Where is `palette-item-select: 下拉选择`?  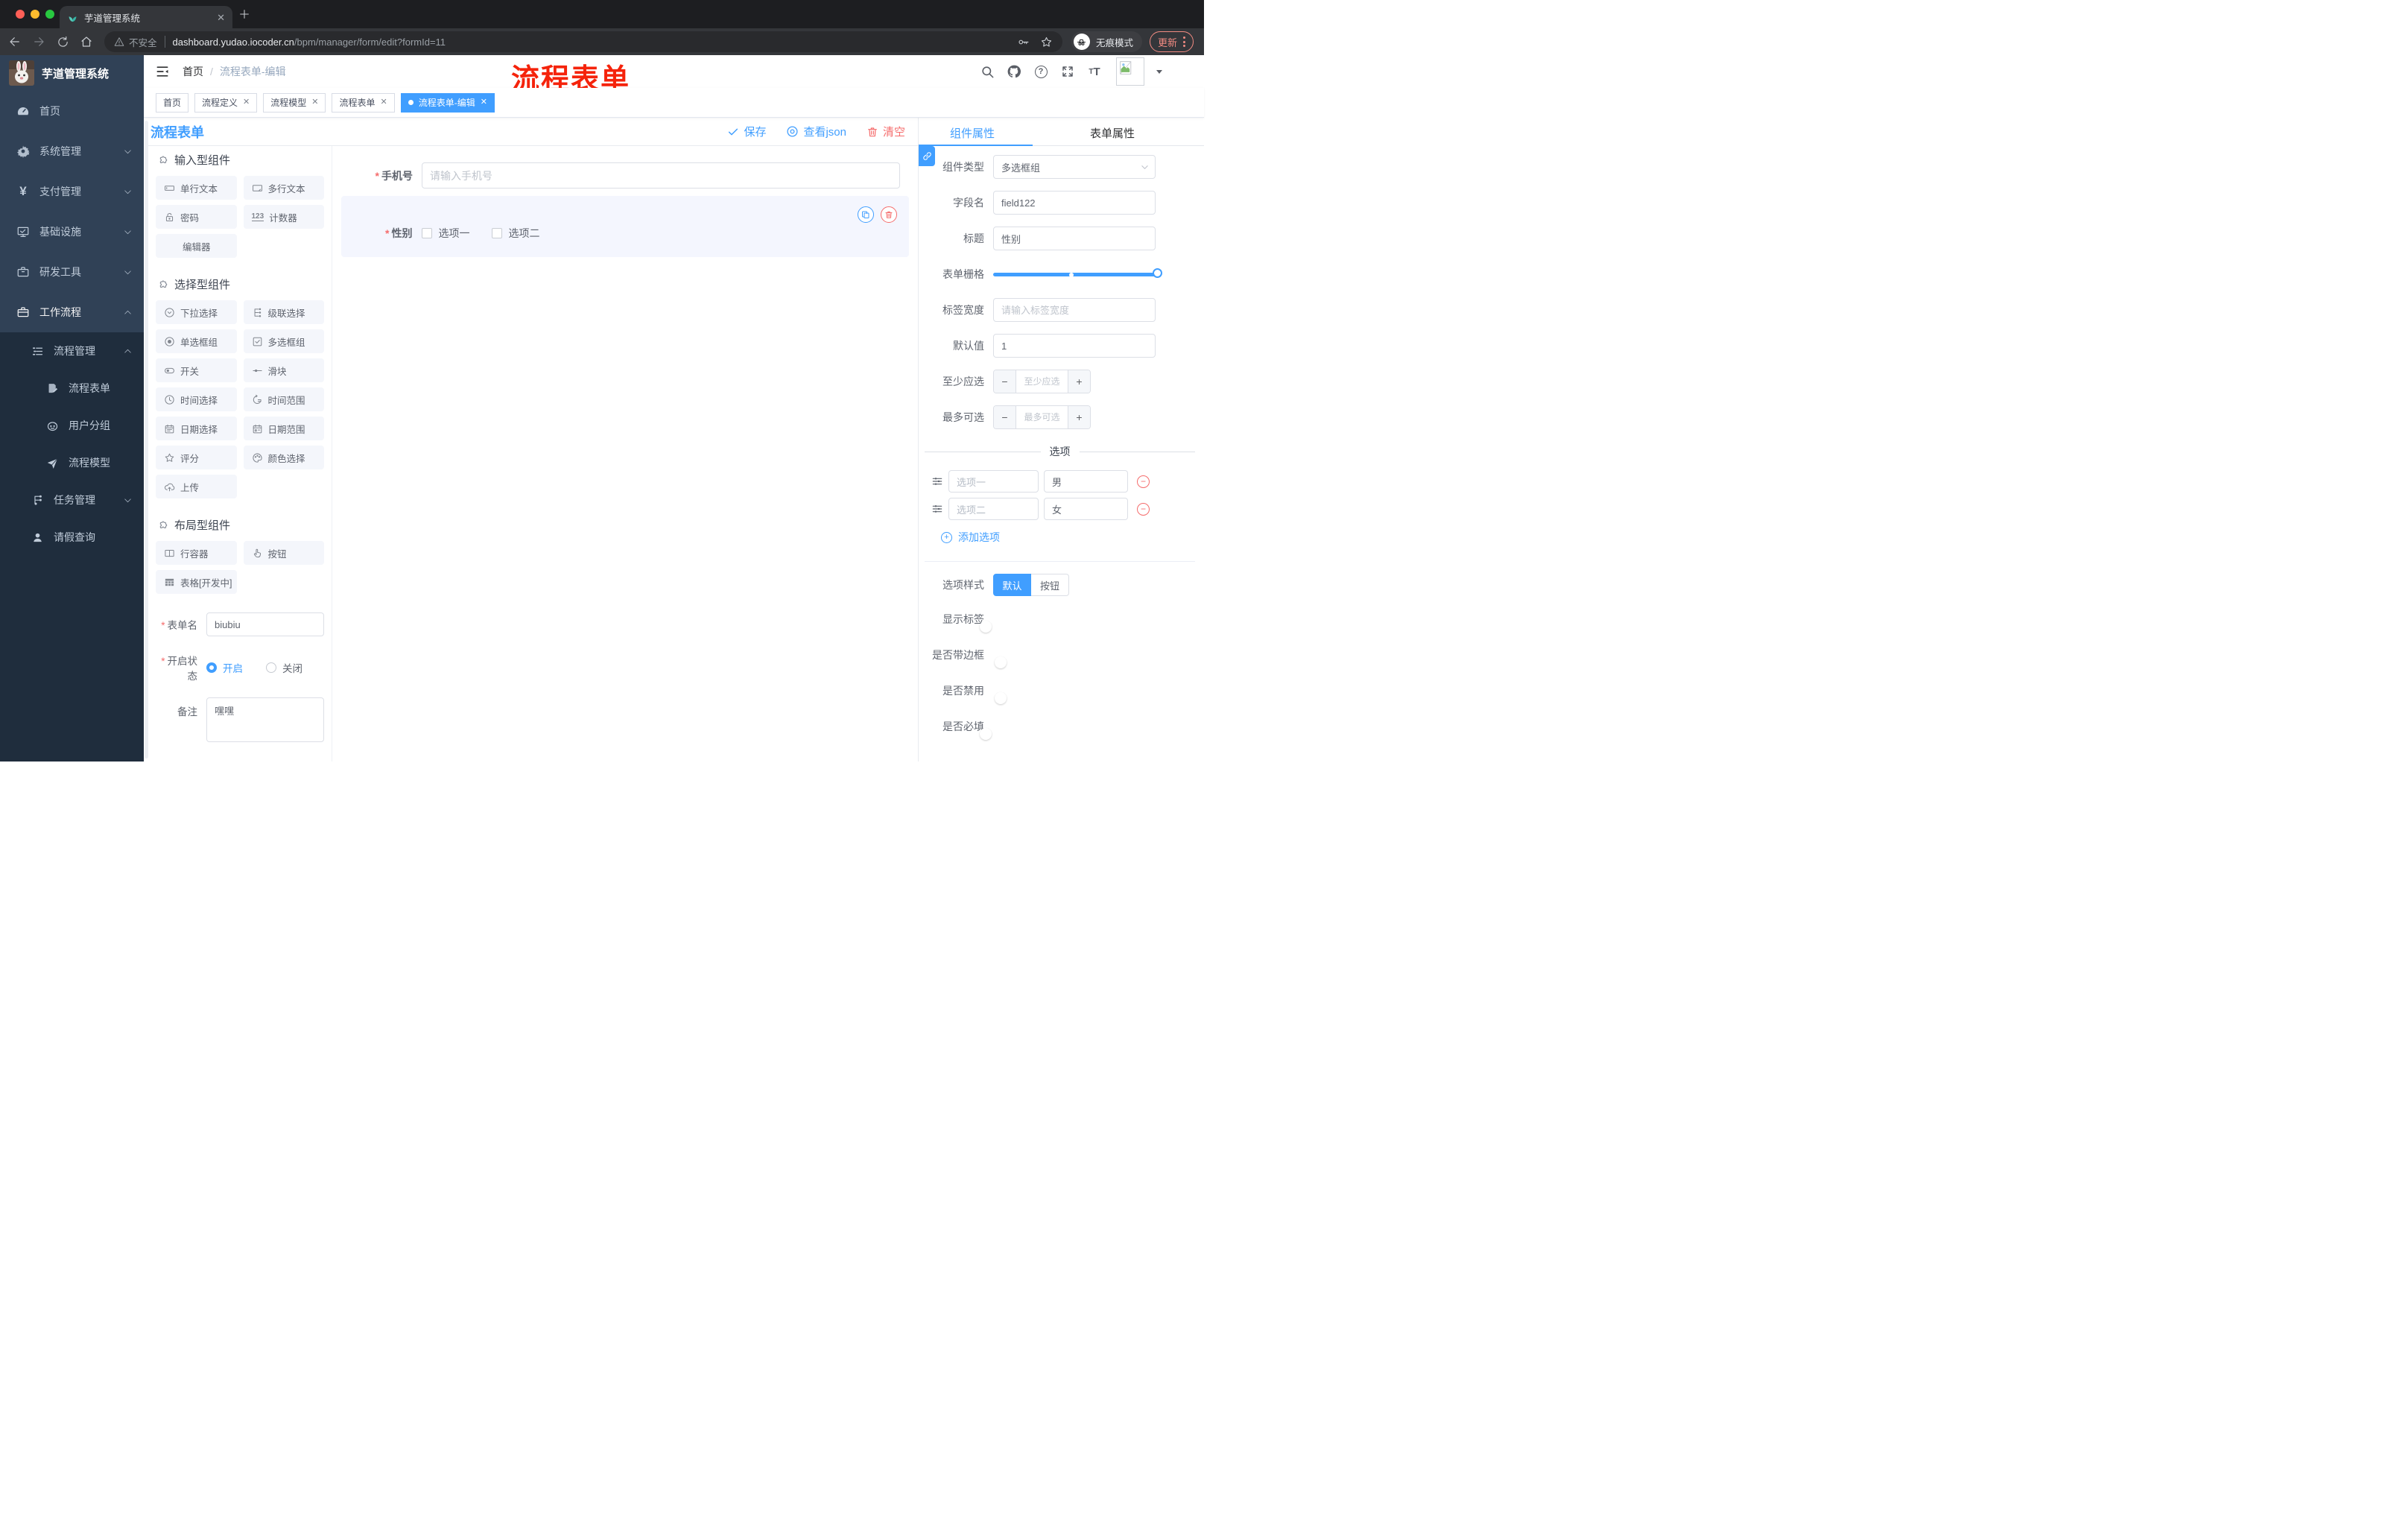 palette-item-select: 下拉选择 is located at coordinates (196, 312).